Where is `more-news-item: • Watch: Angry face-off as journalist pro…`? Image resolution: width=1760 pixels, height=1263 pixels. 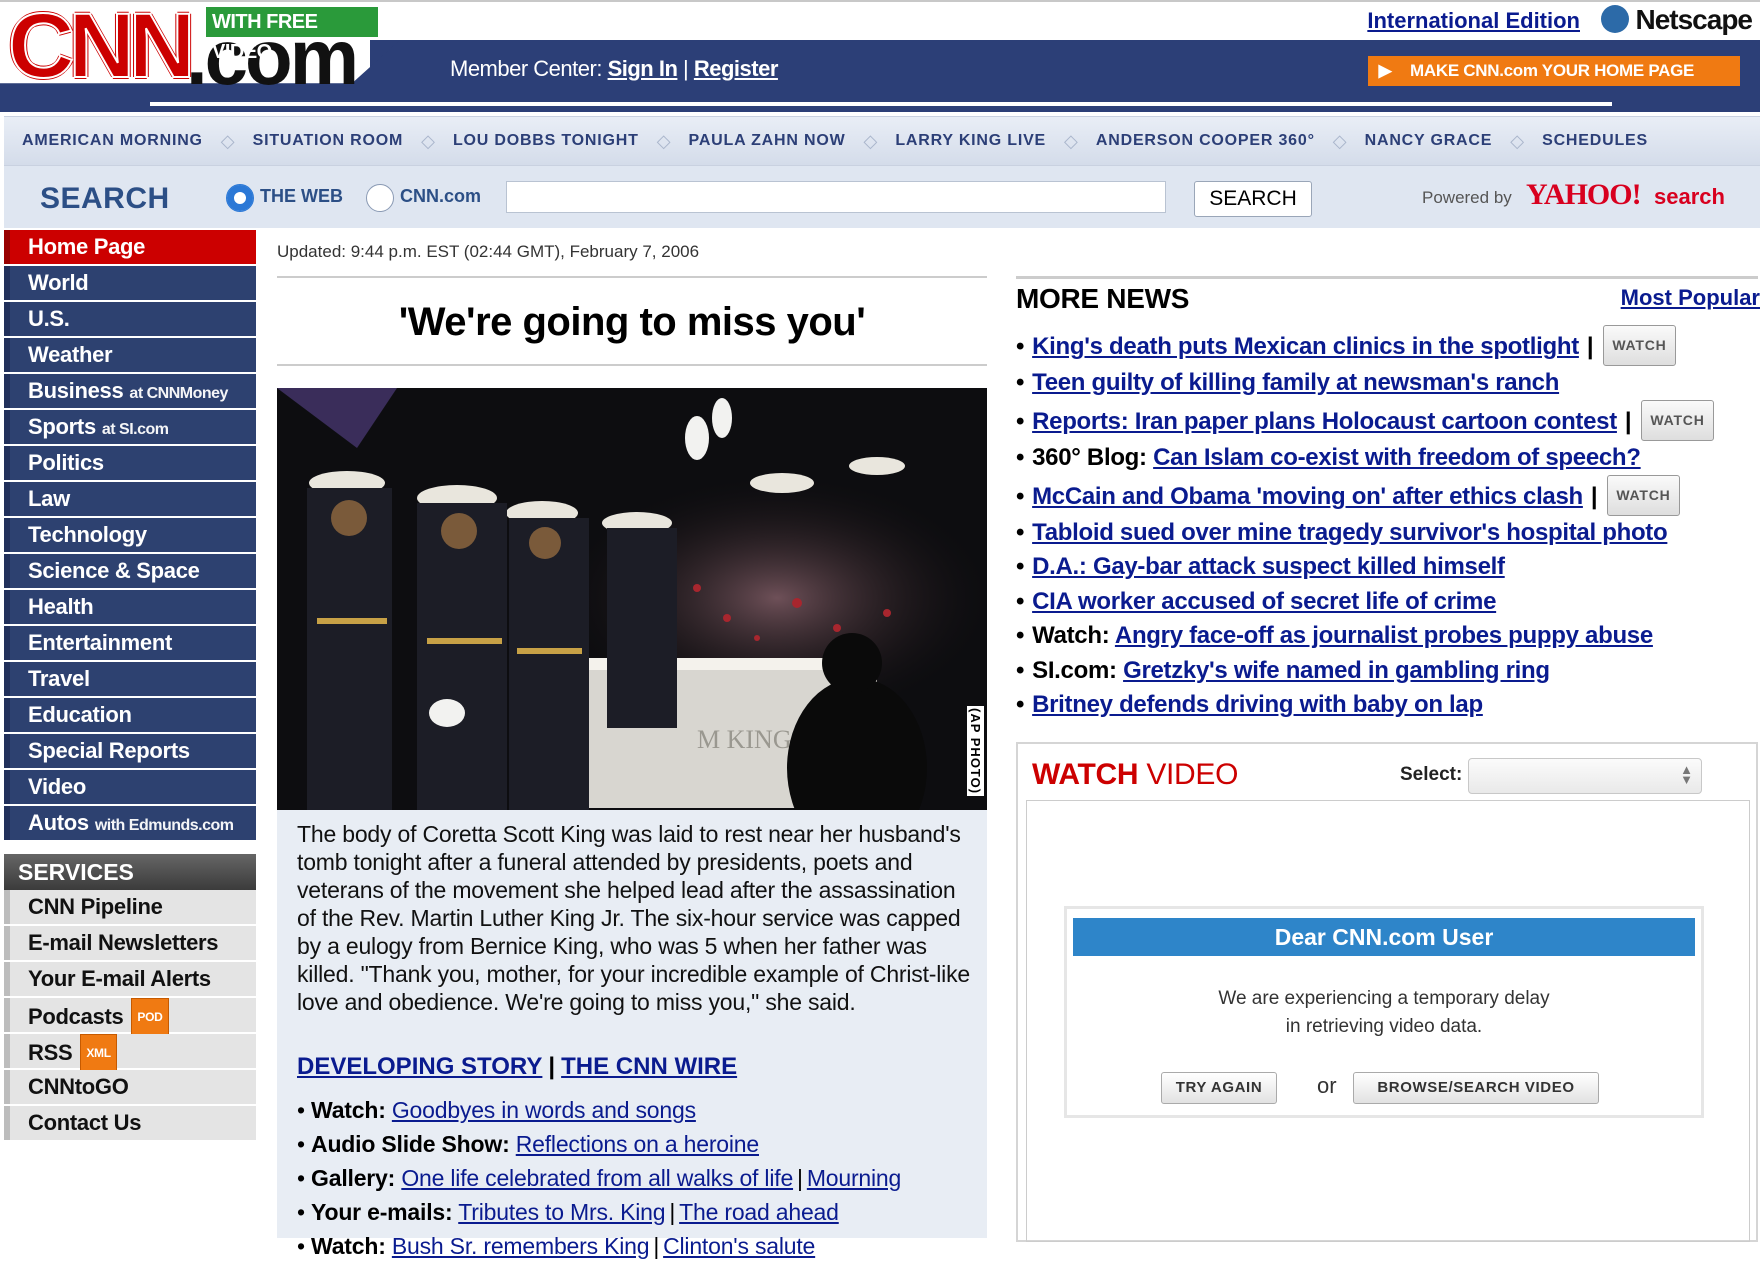 more-news-item: • Watch: Angry face-off as journalist pro… is located at coordinates (1387, 636).